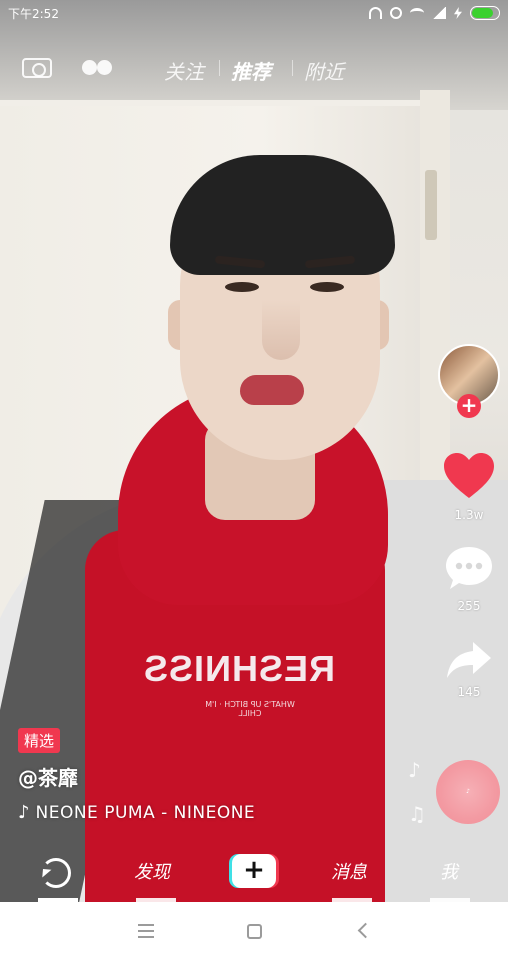 Image resolution: width=508 pixels, height=960 pixels. Describe the element at coordinates (272, 390) in the screenshot. I see `video-mouth` at that location.